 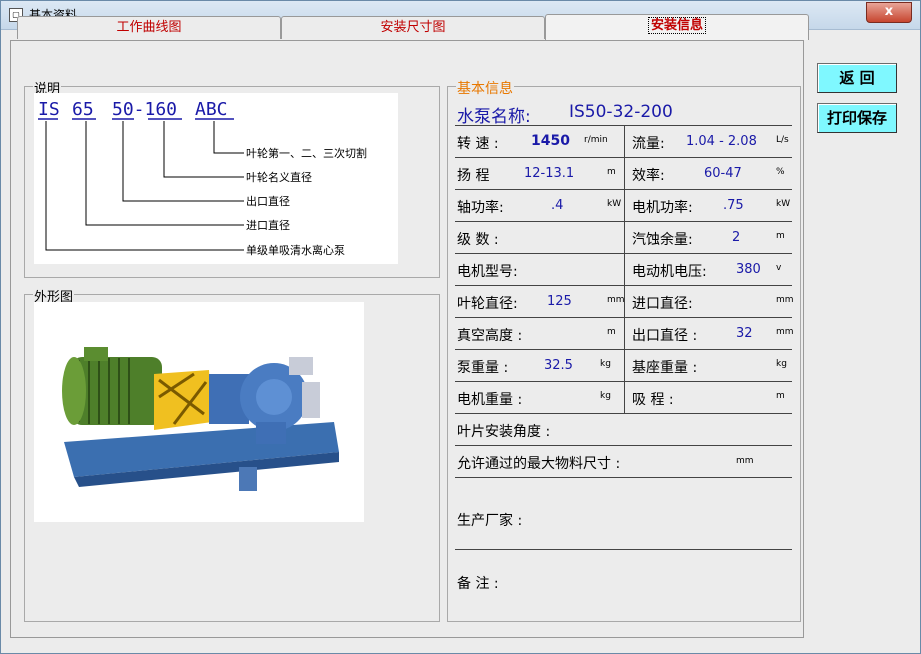 What do you see at coordinates (478, 240) in the screenshot?
I see `stages-label: 级 数 :` at bounding box center [478, 240].